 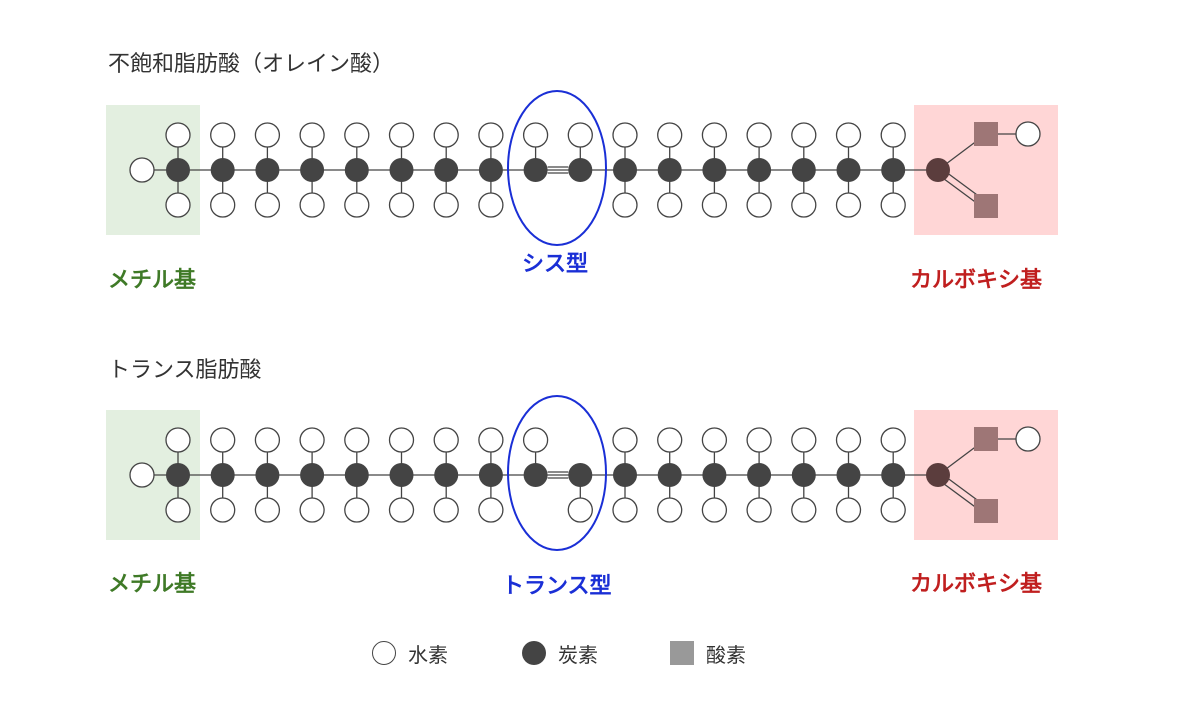 I want to click on panel-2-carboxyl-label: カルボキシ基, so click(x=976, y=584).